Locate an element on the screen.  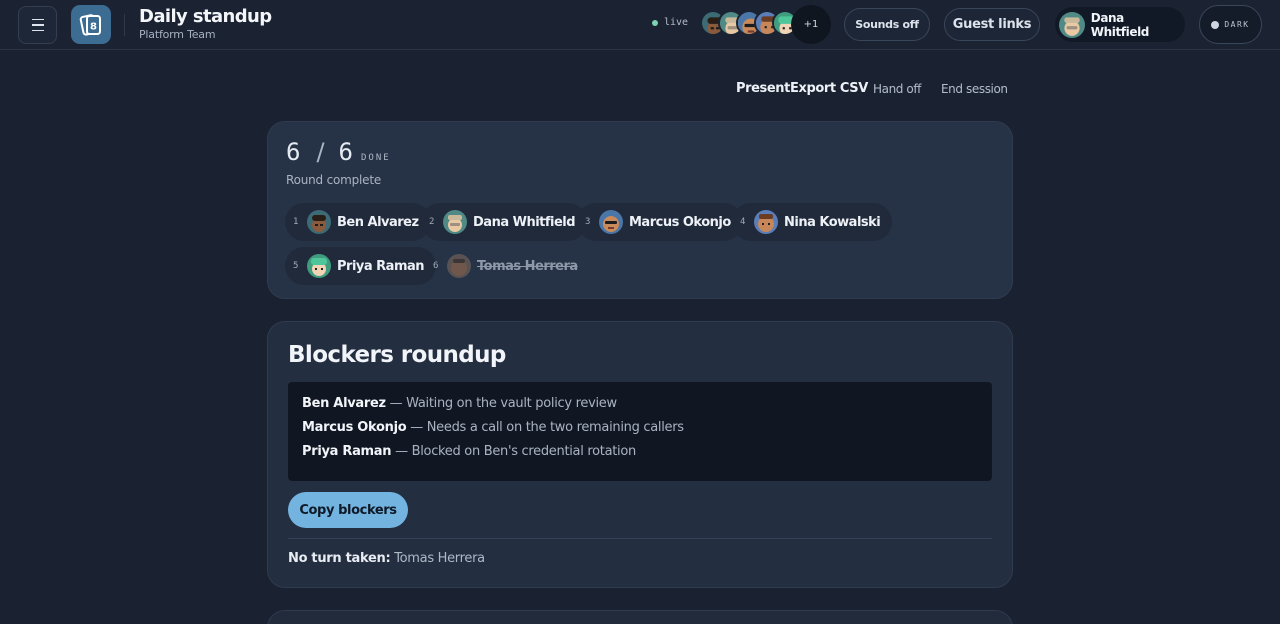
live-label: live is located at coordinates (676, 22).